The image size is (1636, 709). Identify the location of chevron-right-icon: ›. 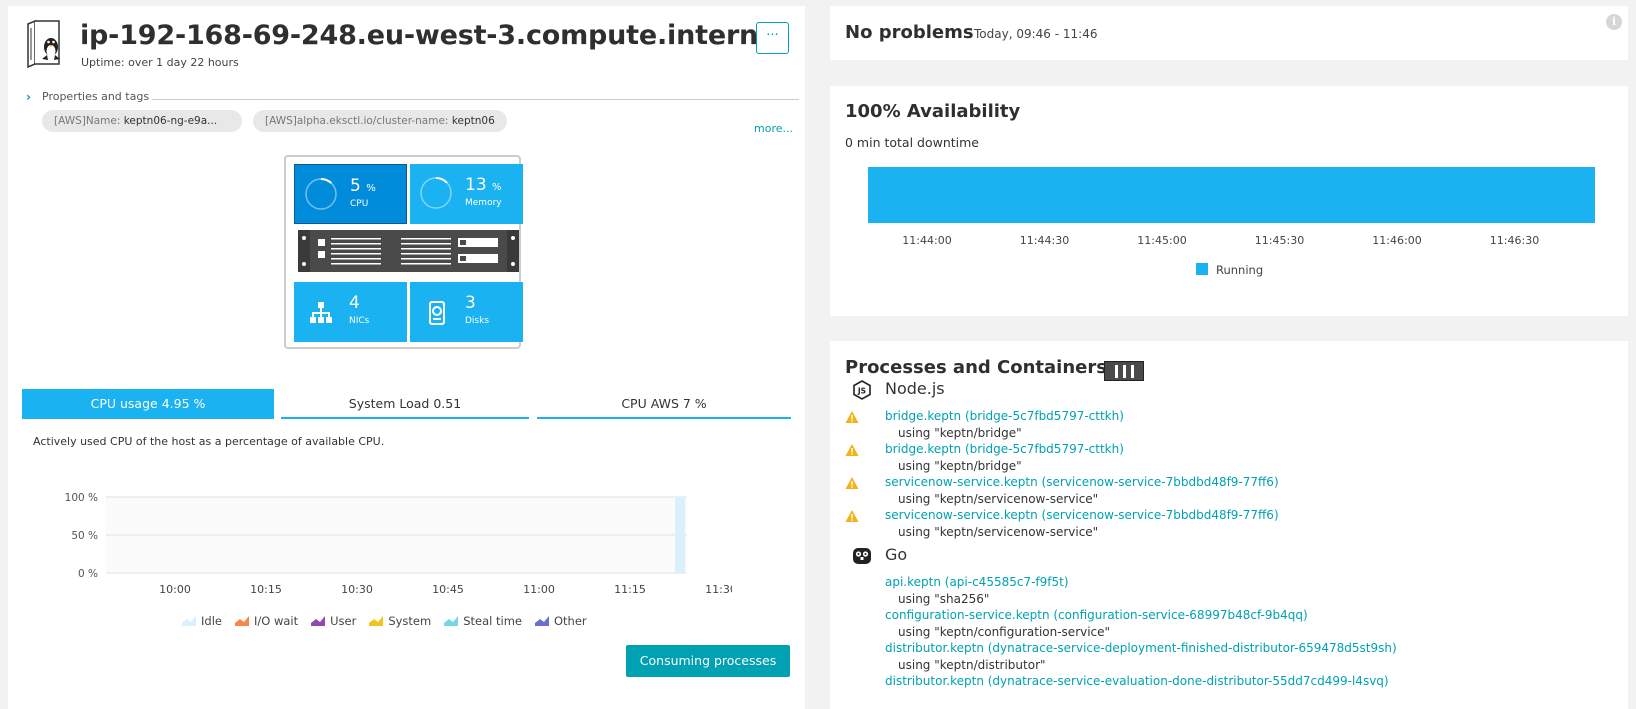
(28, 97).